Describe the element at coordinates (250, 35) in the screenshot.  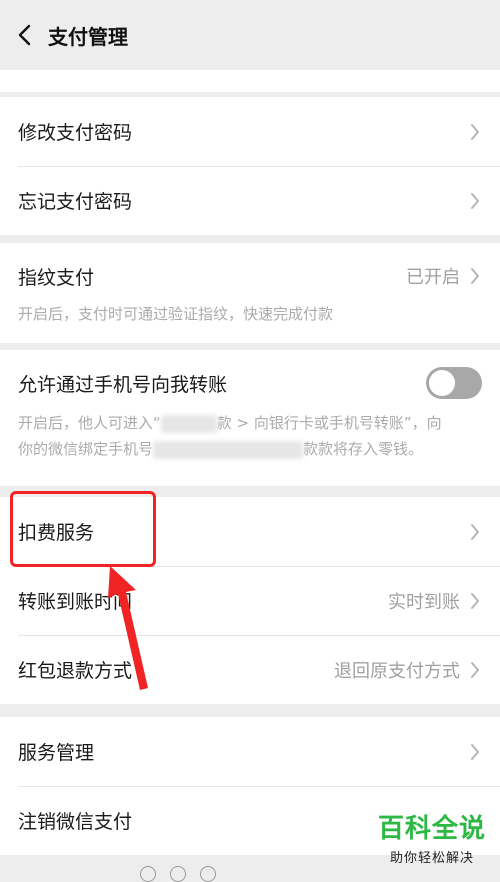
I see `header-bar: 支付管理` at that location.